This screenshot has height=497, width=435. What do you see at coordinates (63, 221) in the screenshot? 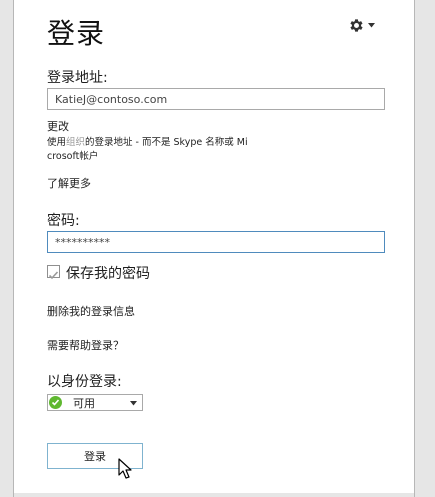
I see `password-label: 密码:` at bounding box center [63, 221].